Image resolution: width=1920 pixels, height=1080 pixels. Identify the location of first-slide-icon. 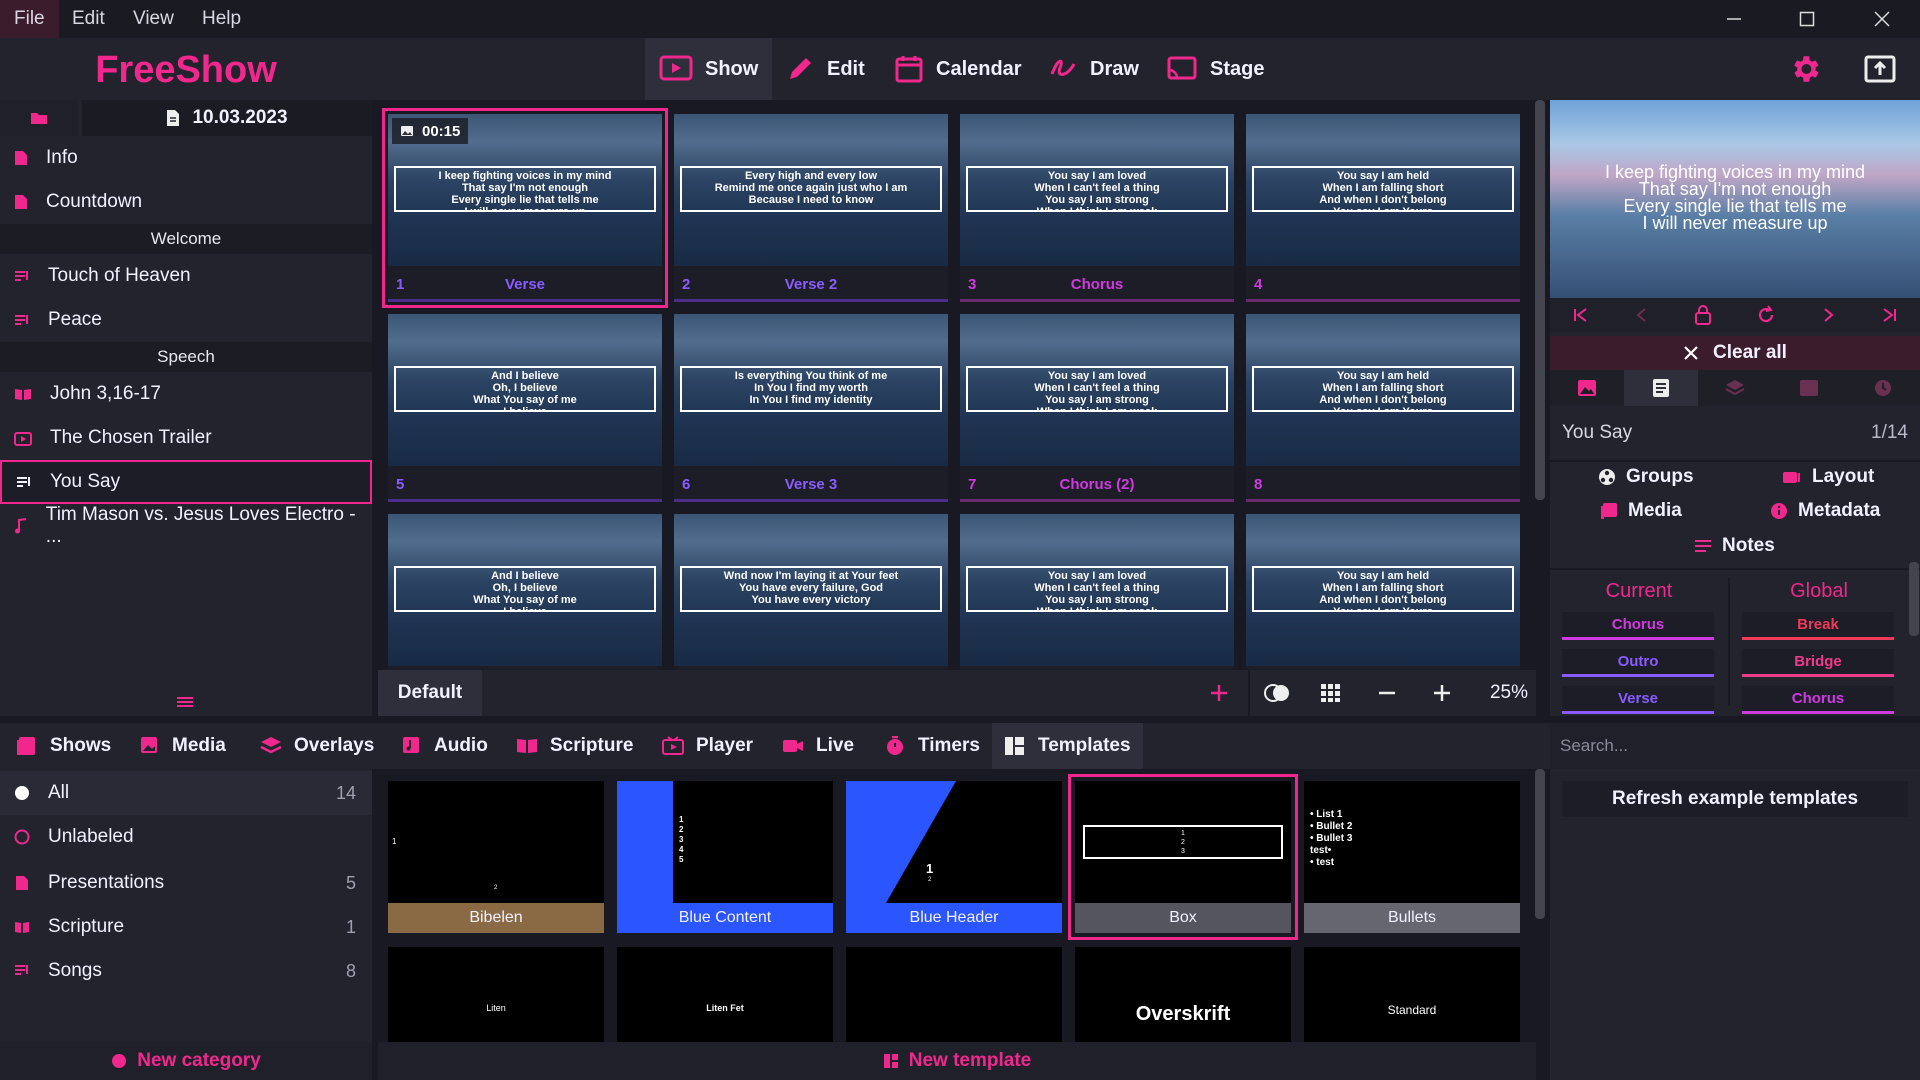
(1581, 315).